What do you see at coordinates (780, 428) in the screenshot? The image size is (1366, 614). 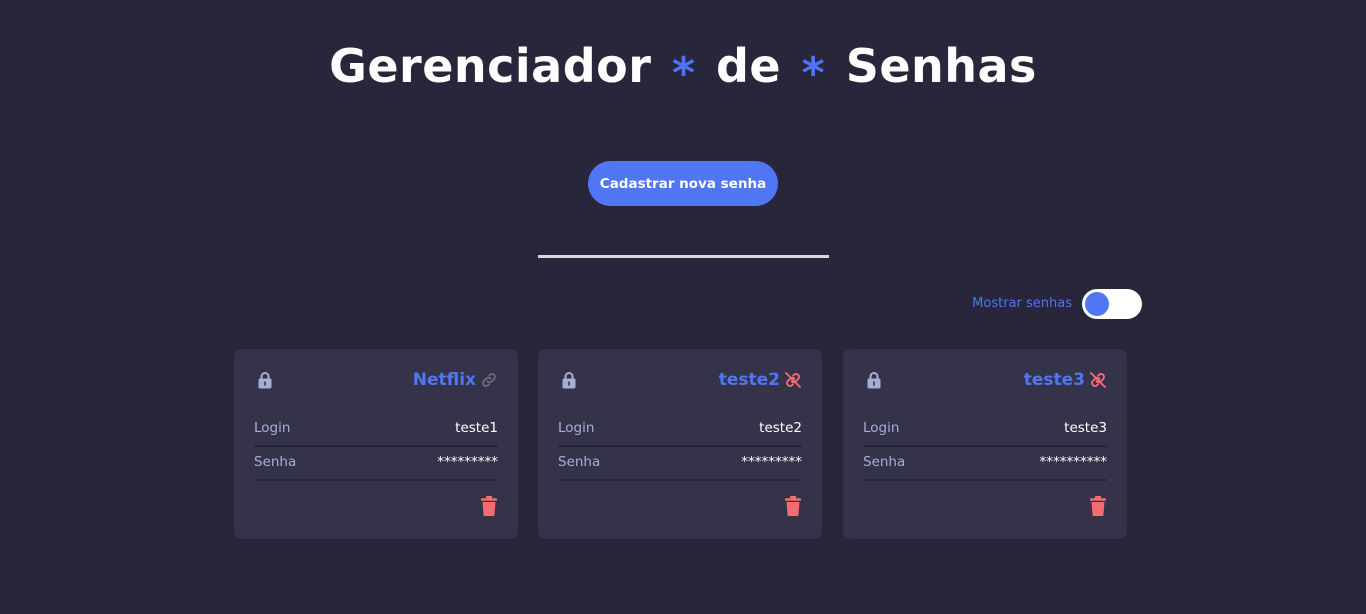 I see `login-value: teste2` at bounding box center [780, 428].